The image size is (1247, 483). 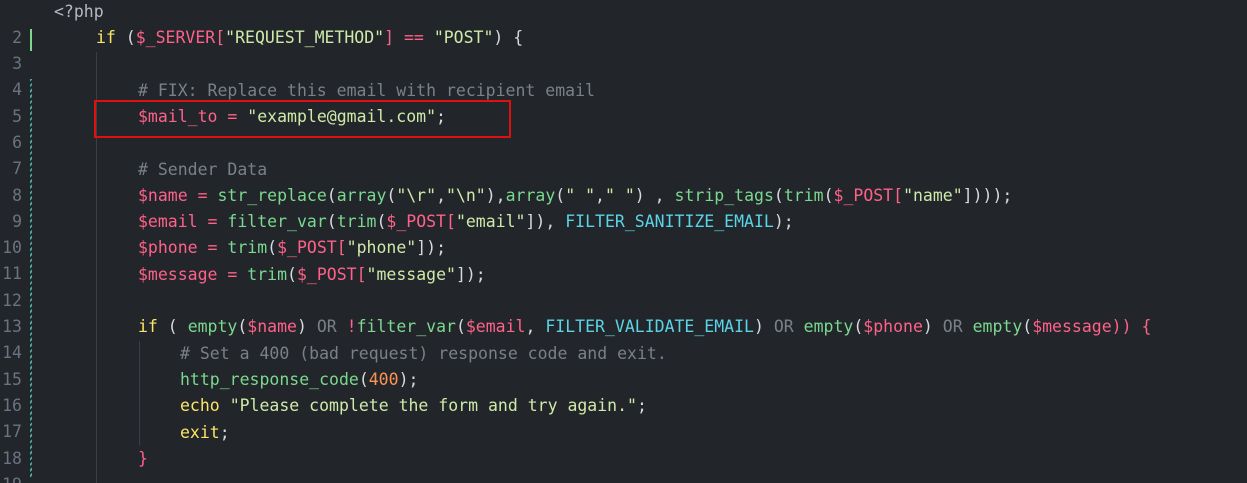 I want to click on code-line: 6 $mail_to = "example@gmail.com";, so click(x=623, y=128).